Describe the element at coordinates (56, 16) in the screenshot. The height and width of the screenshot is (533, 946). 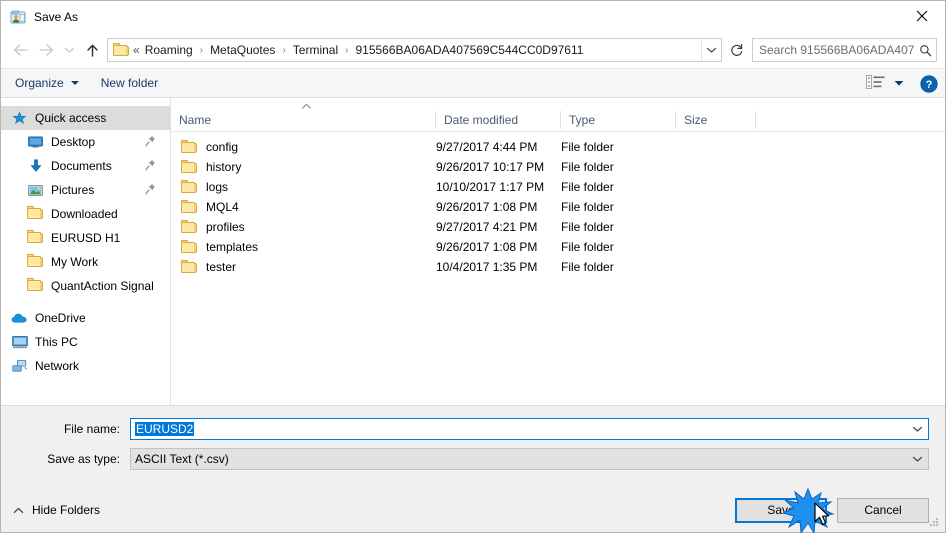
I see `window-title: Save As` at that location.